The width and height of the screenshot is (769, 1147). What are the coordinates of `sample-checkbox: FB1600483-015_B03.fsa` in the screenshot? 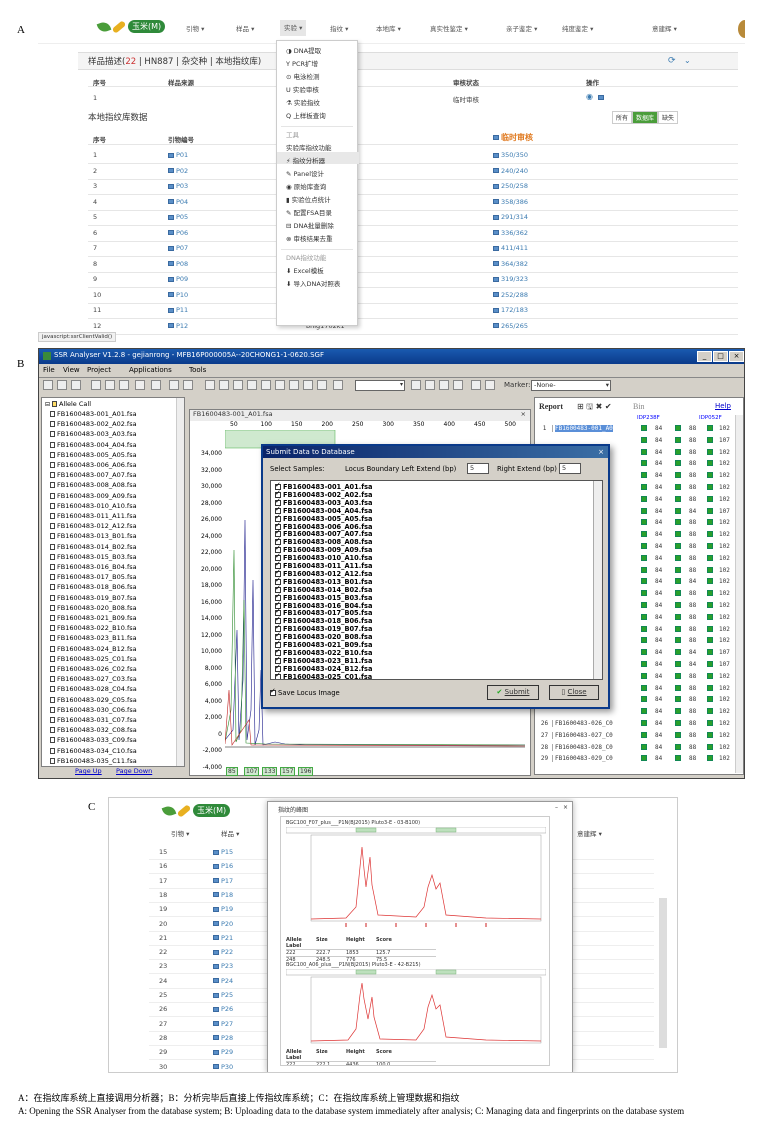 It's located at (323, 597).